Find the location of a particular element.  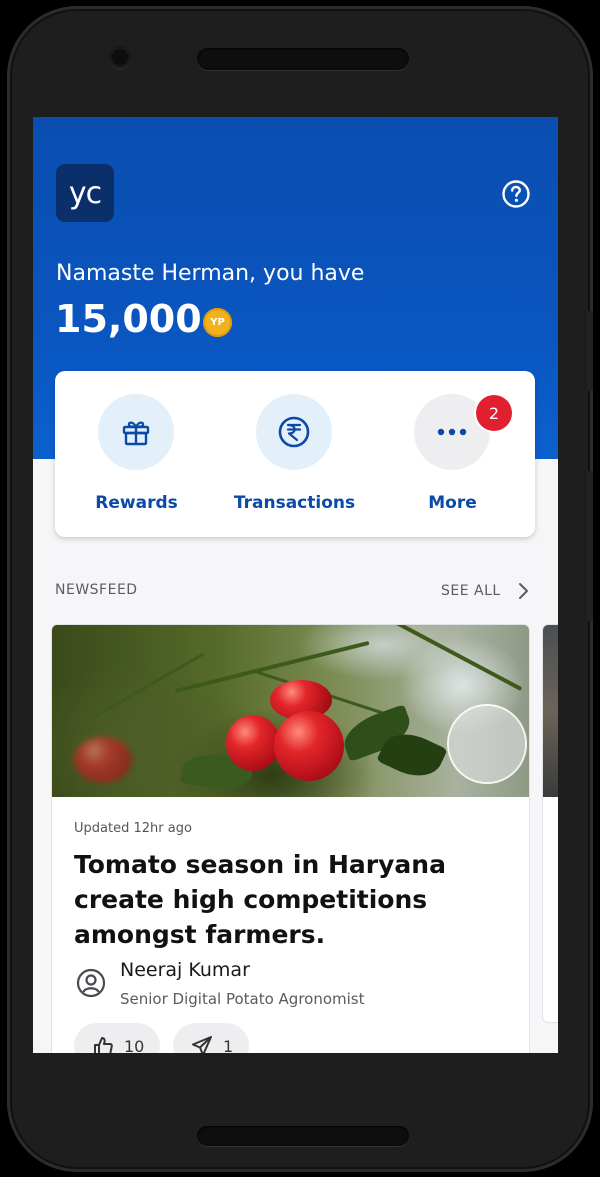

volume-button is located at coordinates (590, 546).